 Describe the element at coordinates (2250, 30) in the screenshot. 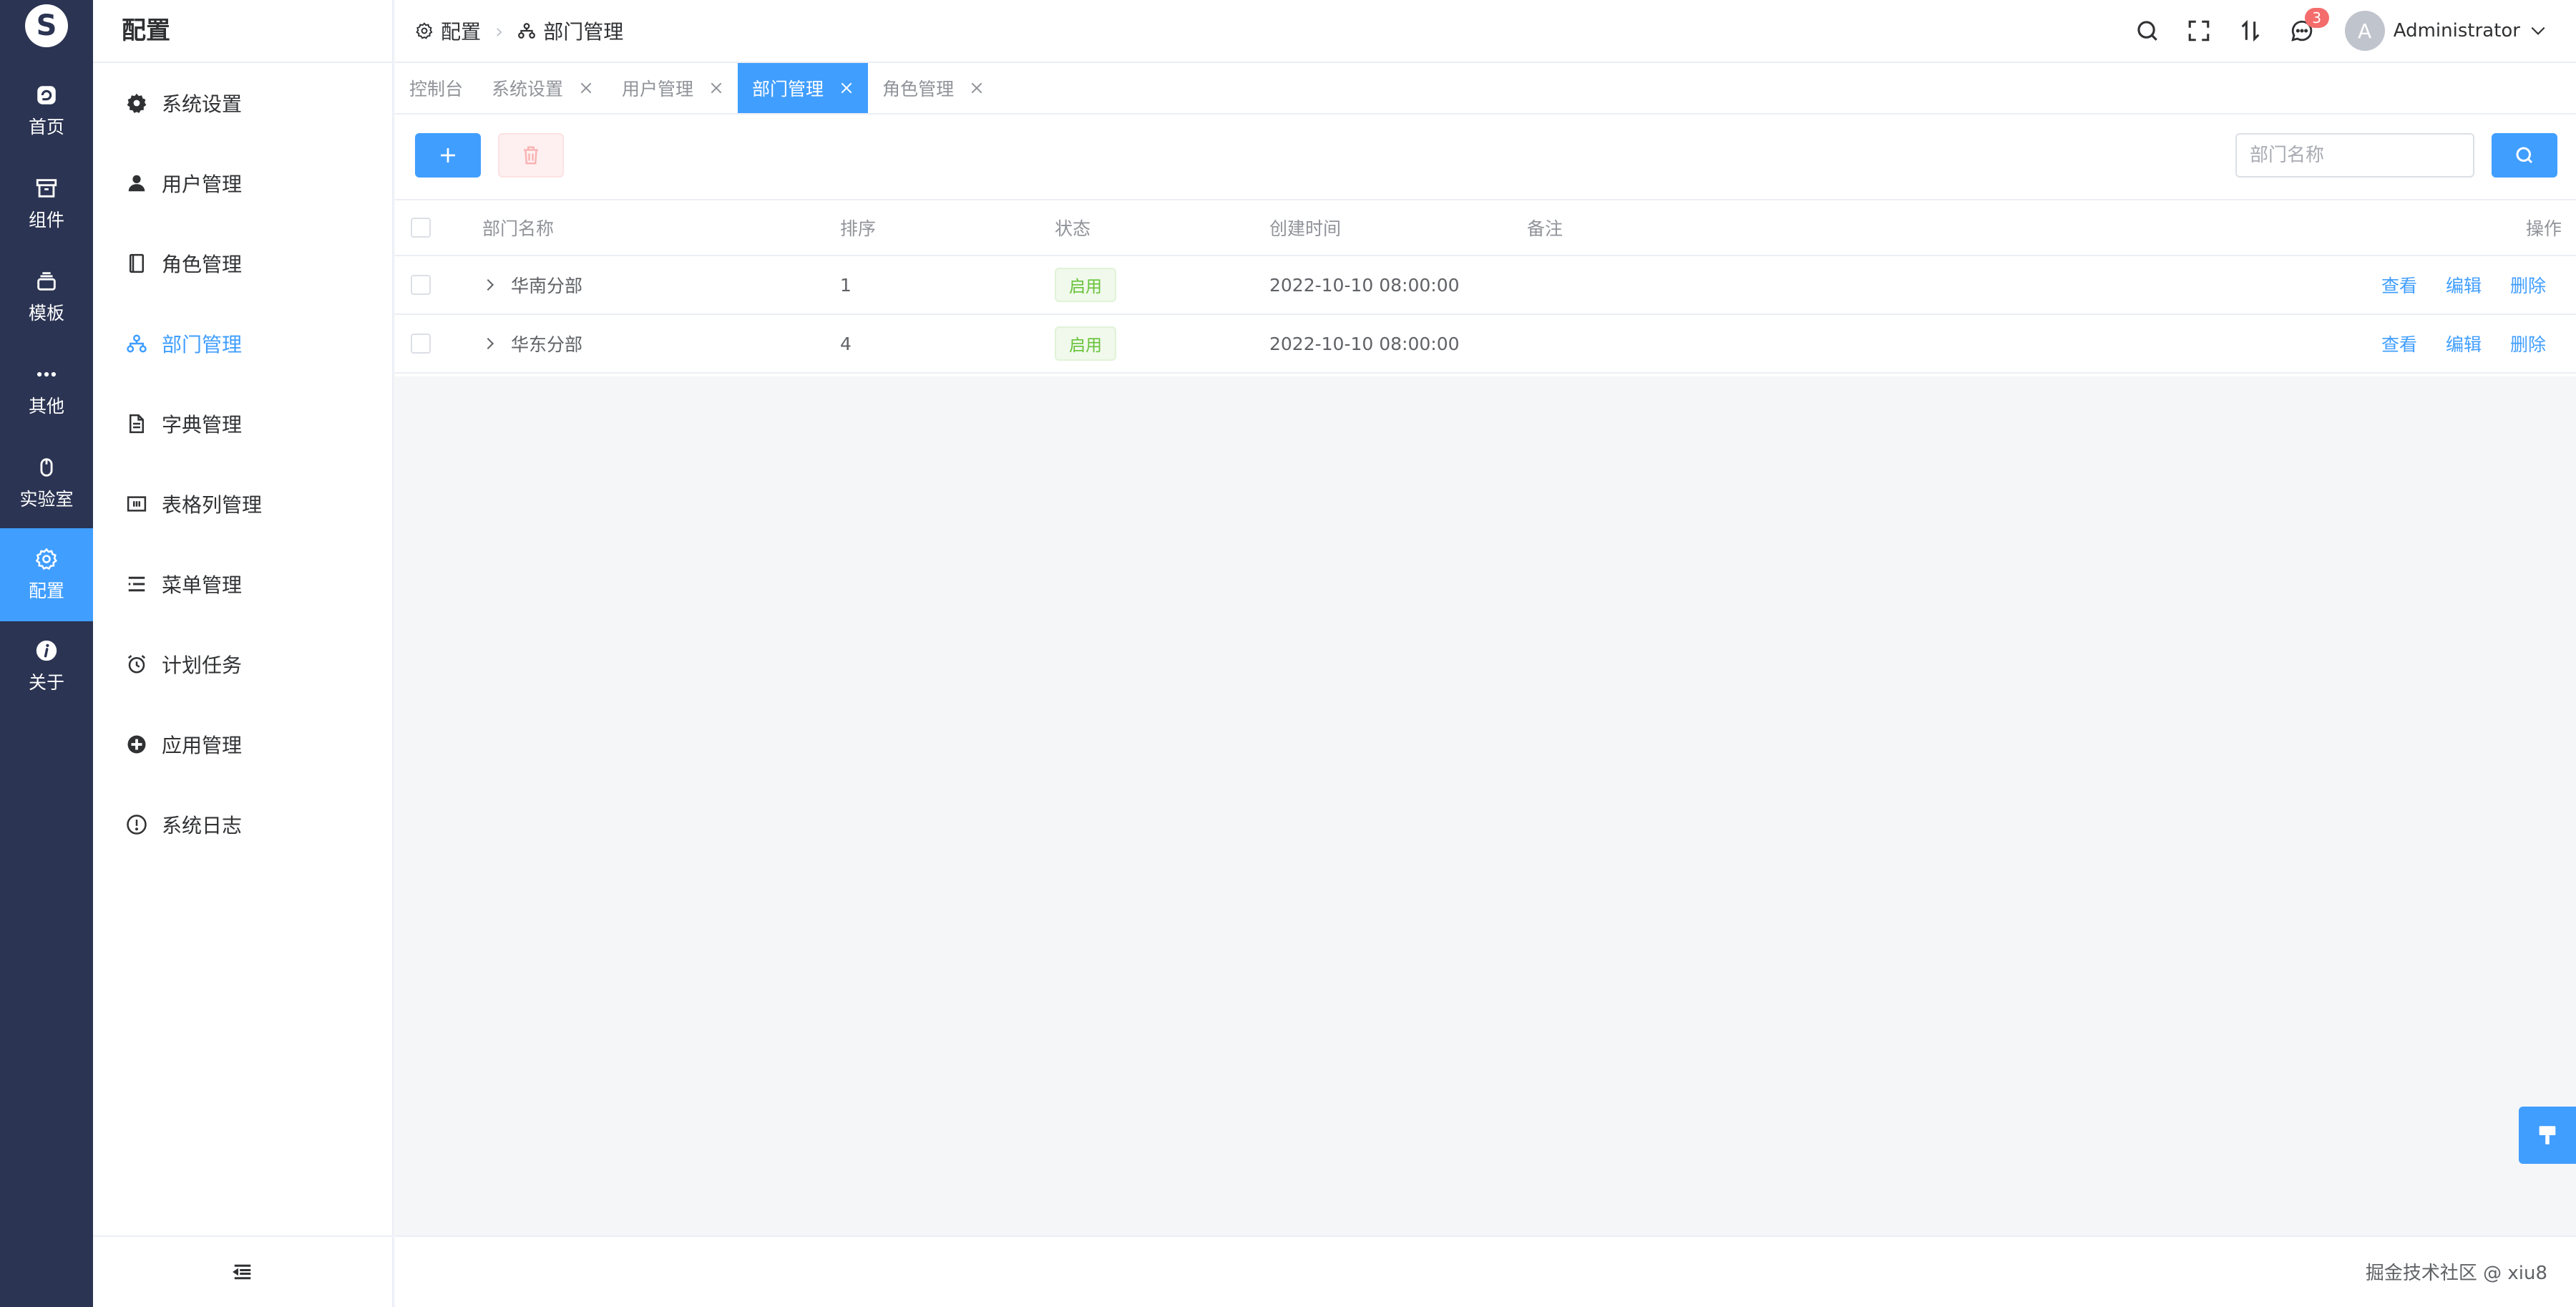

I see `sort-switch-button` at that location.